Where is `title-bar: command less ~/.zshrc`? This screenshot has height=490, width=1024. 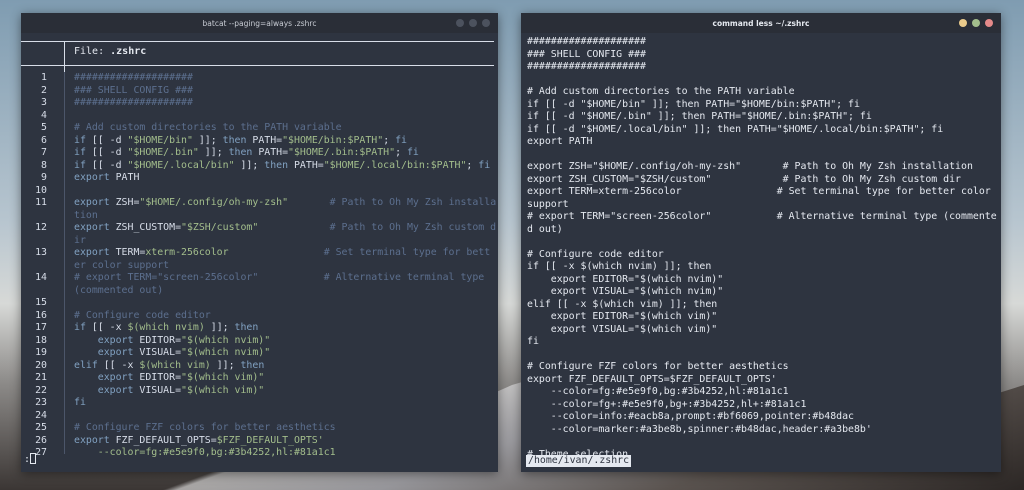 title-bar: command less ~/.zshrc is located at coordinates (761, 23).